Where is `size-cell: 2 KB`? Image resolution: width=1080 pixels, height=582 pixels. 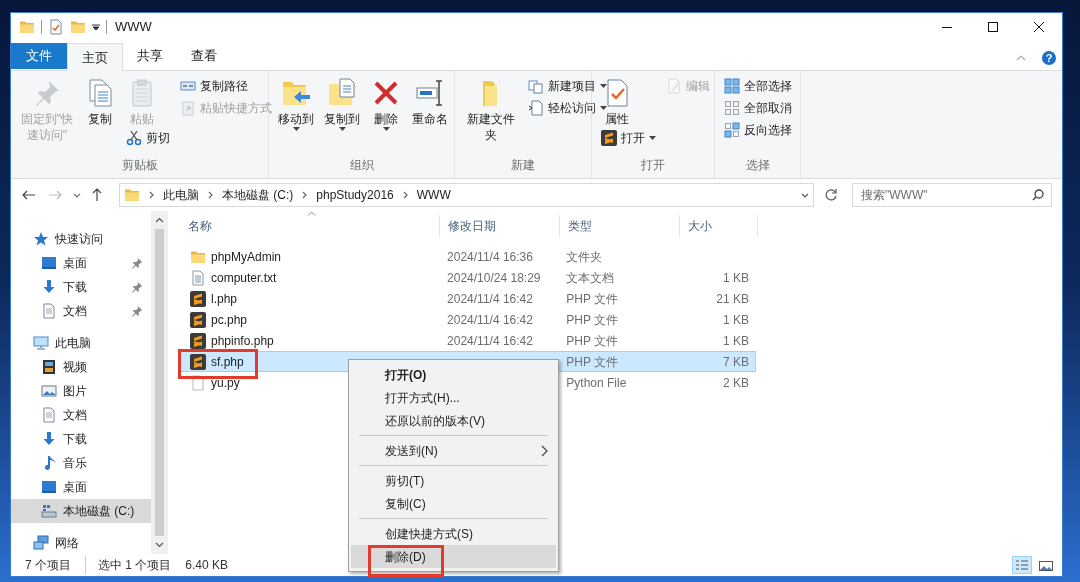 size-cell: 2 KB is located at coordinates (736, 382).